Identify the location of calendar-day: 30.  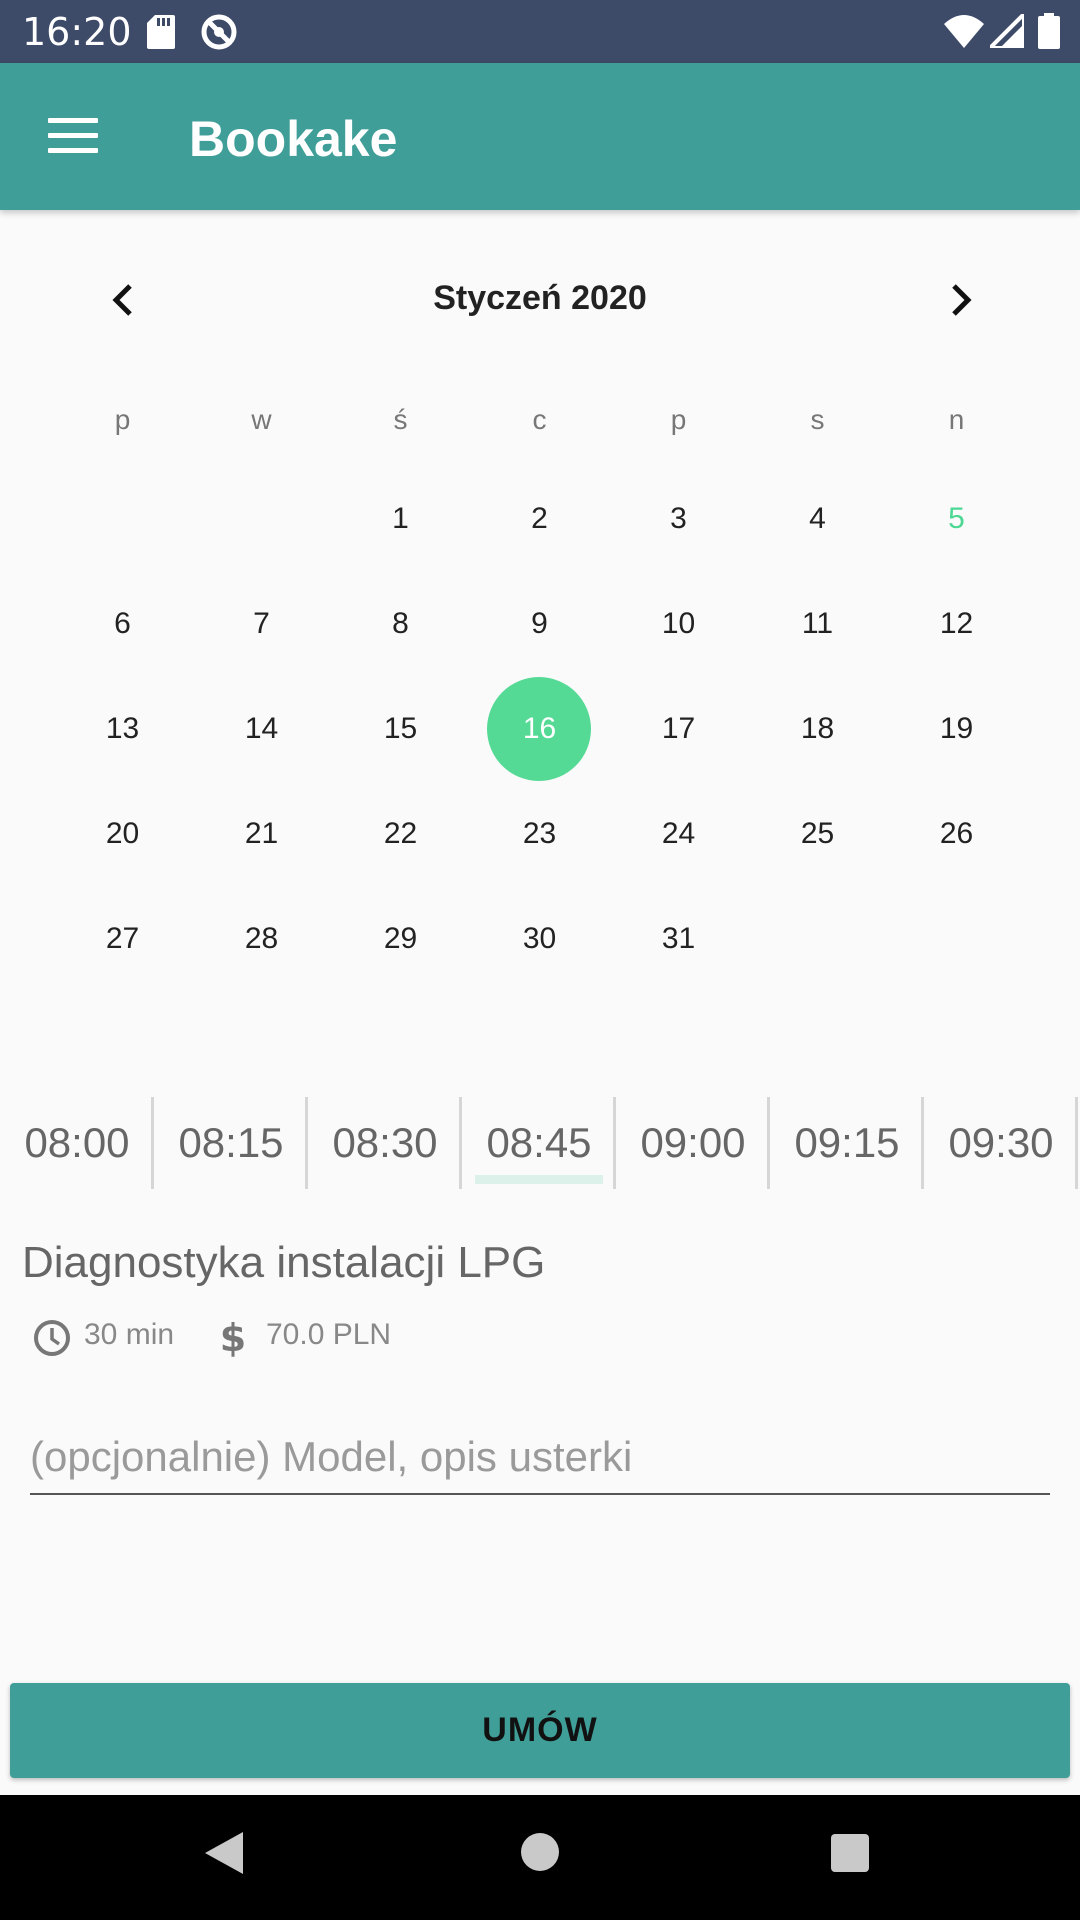
(539, 939).